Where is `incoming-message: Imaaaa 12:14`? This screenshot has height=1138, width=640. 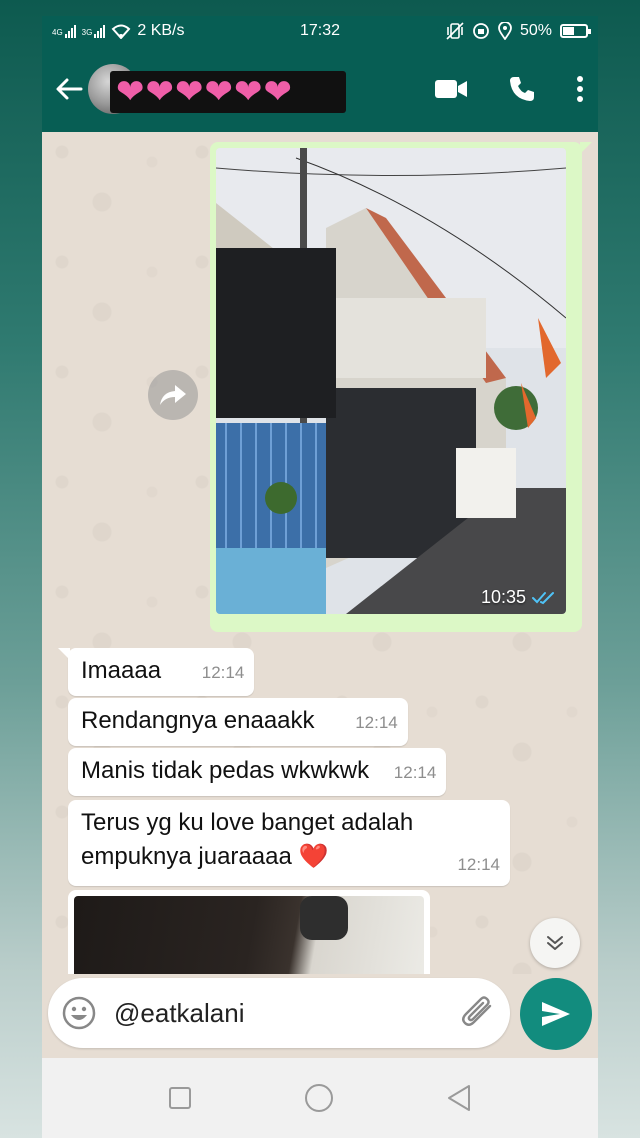
incoming-message: Imaaaa 12:14 is located at coordinates (156, 672).